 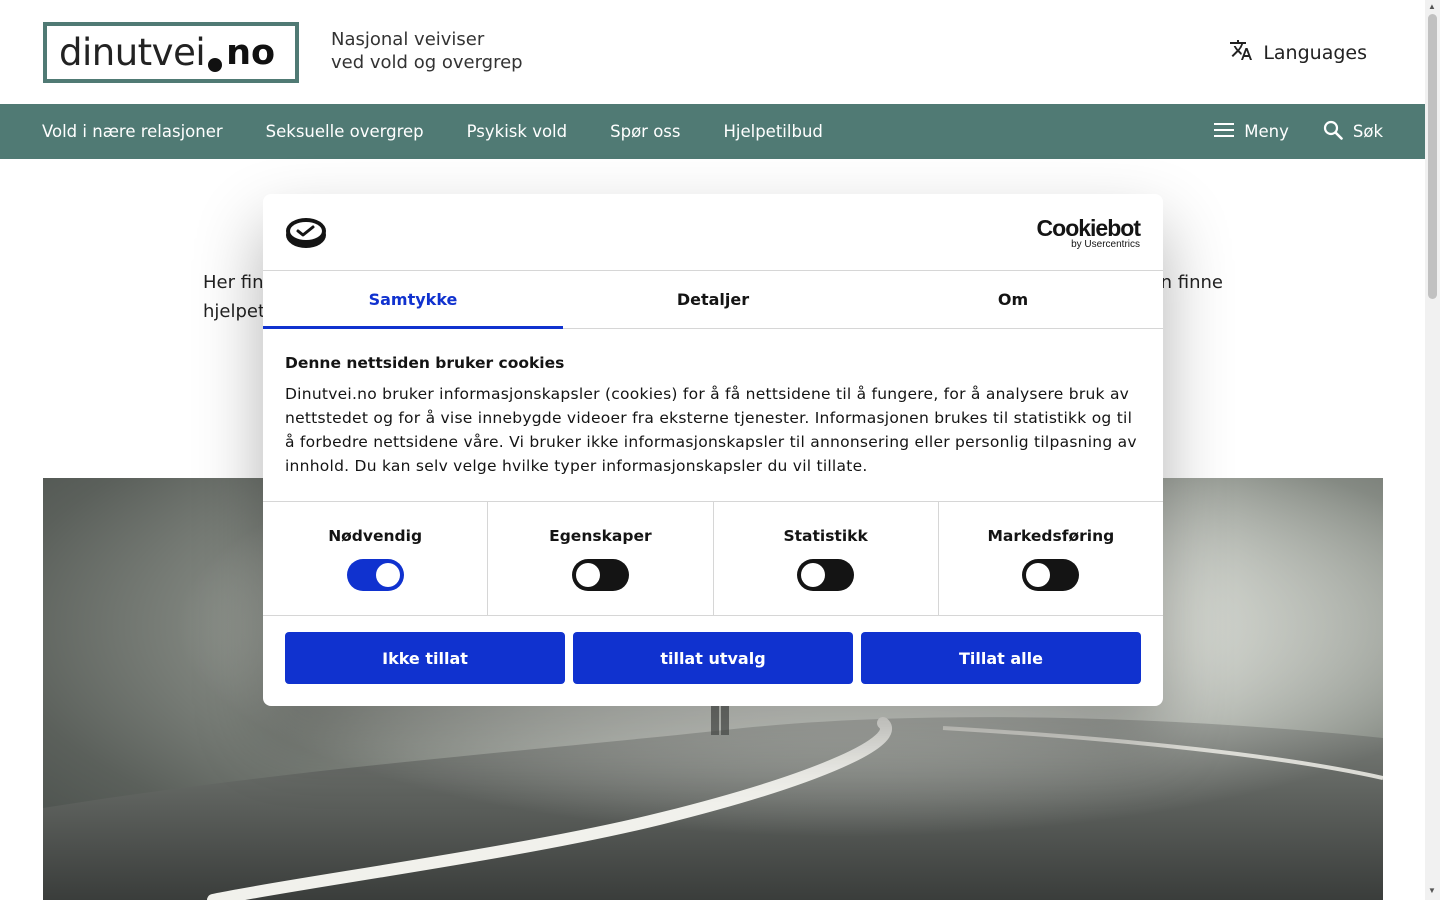 What do you see at coordinates (425, 658) in the screenshot?
I see `deny-button: Ikke tillat` at bounding box center [425, 658].